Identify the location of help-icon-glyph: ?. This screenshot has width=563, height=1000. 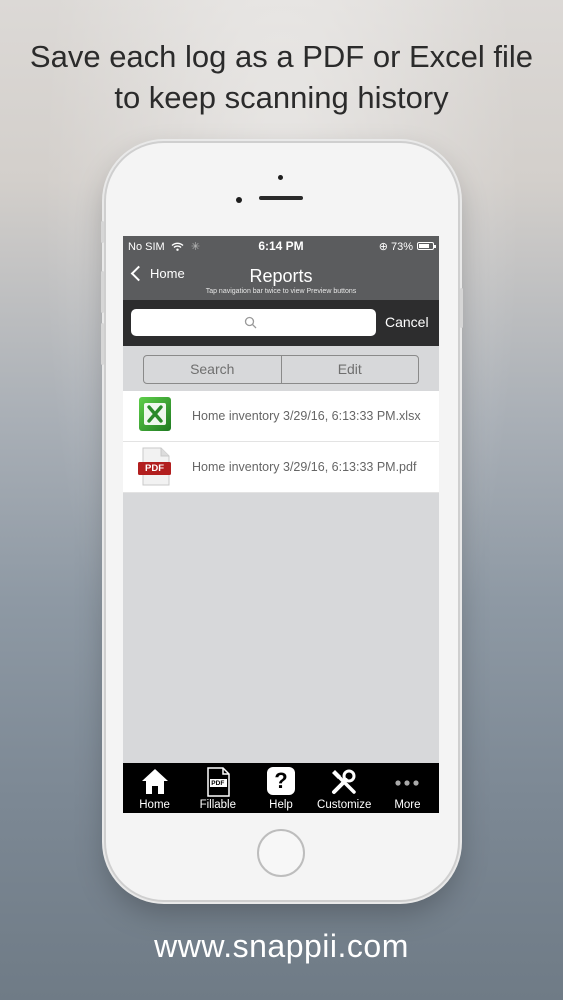
(281, 780).